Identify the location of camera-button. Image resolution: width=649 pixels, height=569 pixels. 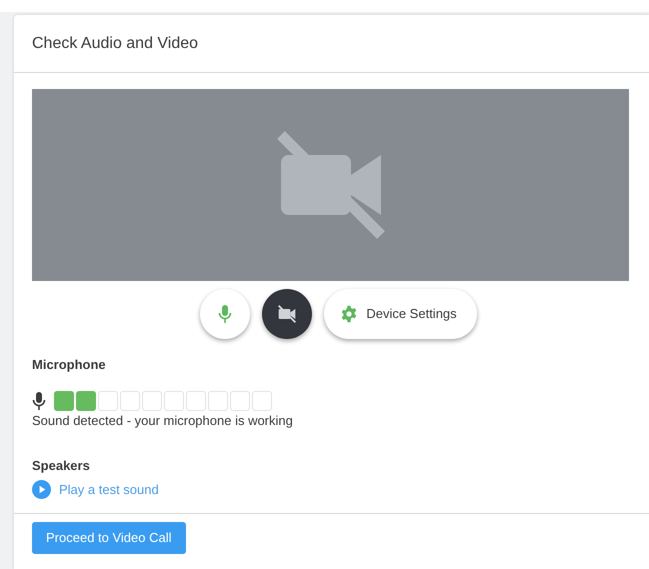
(287, 314).